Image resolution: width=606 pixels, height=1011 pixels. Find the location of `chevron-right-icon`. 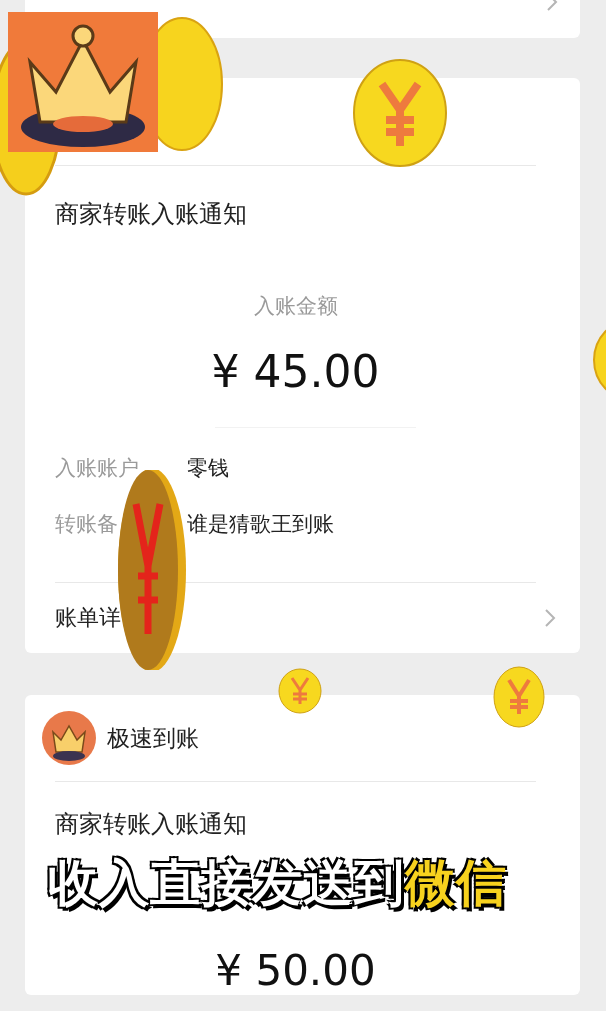

chevron-right-icon is located at coordinates (550, 618).